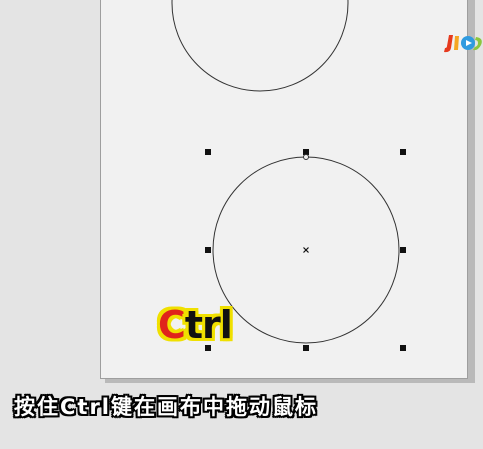 This screenshot has height=449, width=483. I want to click on top-circle, so click(260, 46).